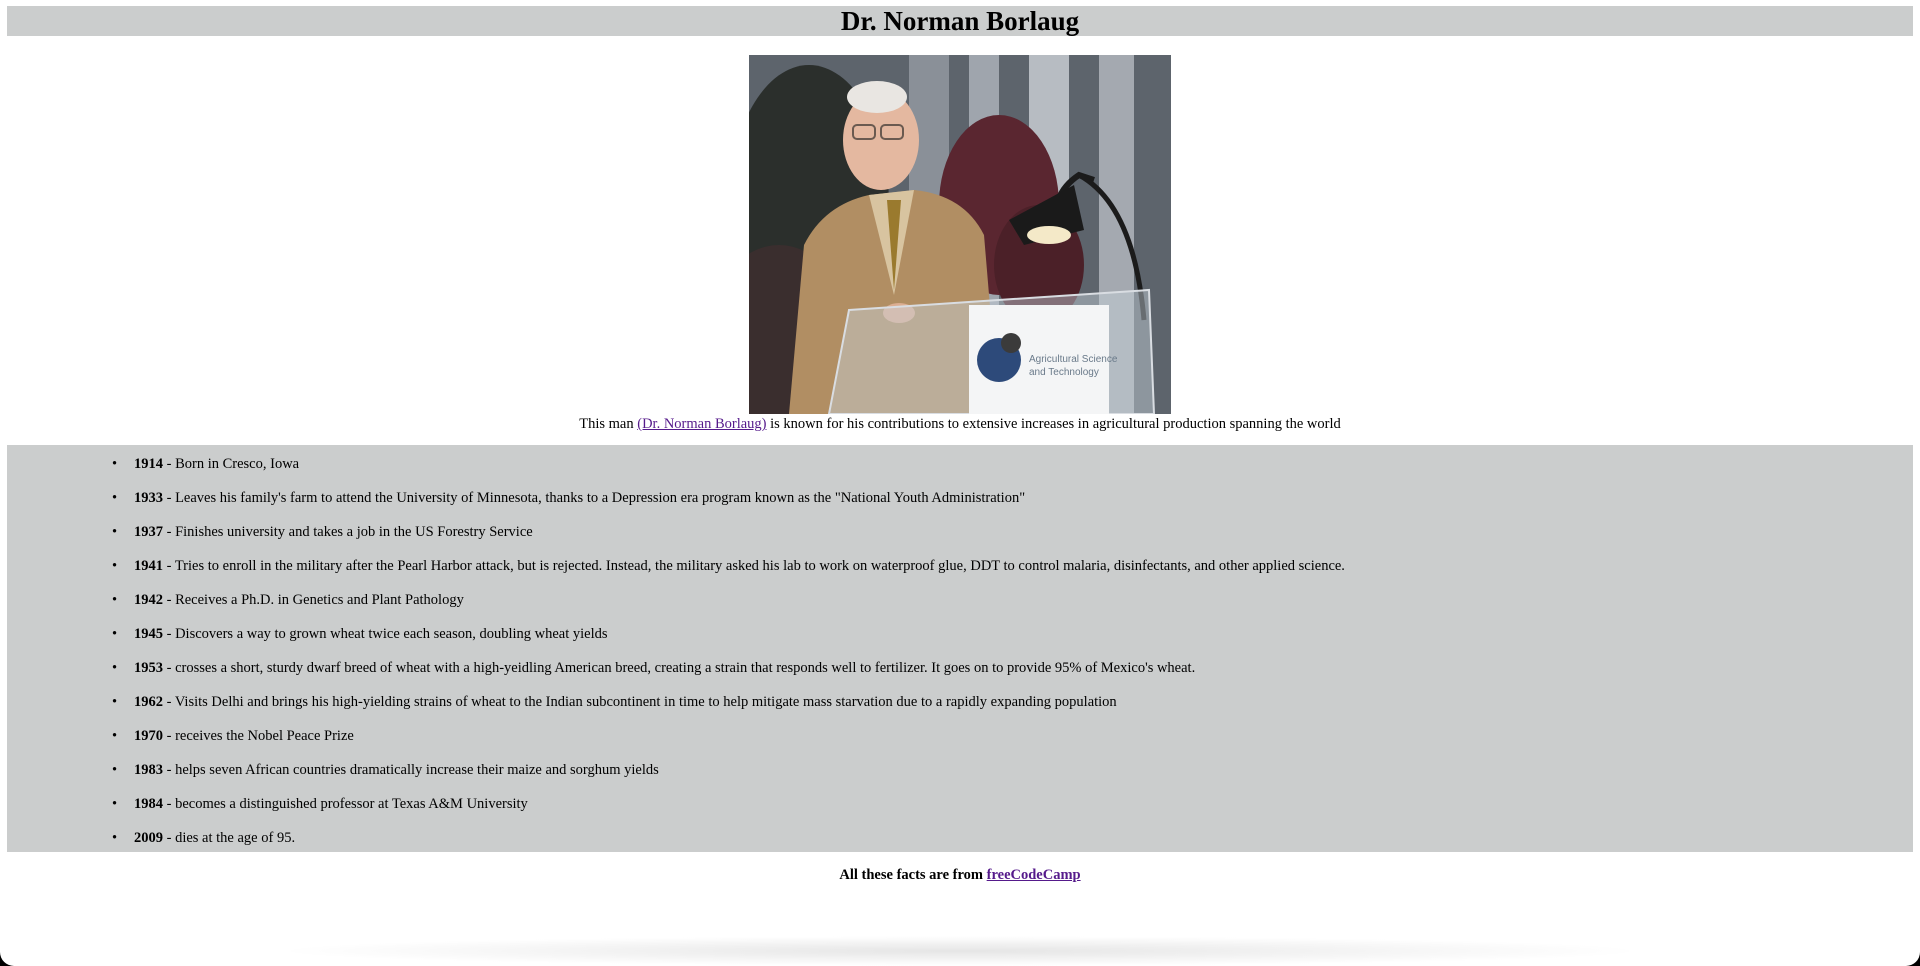 This screenshot has width=1920, height=966. I want to click on timeline-year: 1914, so click(148, 464).